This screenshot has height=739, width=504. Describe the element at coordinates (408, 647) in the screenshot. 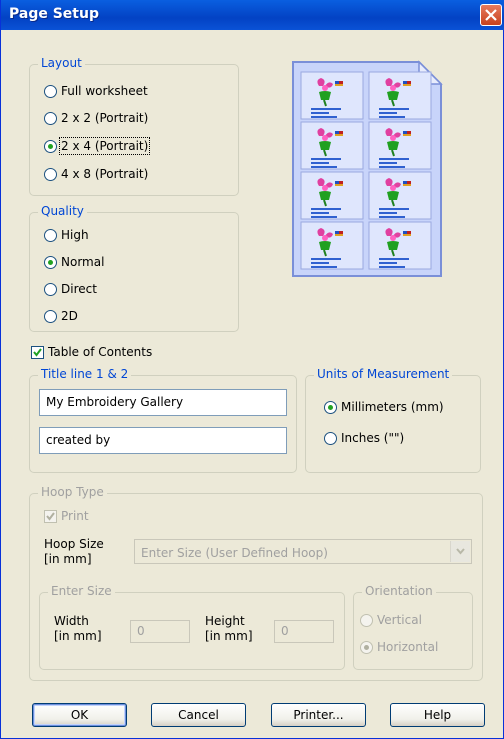

I see `radio-label: Horizontal` at that location.